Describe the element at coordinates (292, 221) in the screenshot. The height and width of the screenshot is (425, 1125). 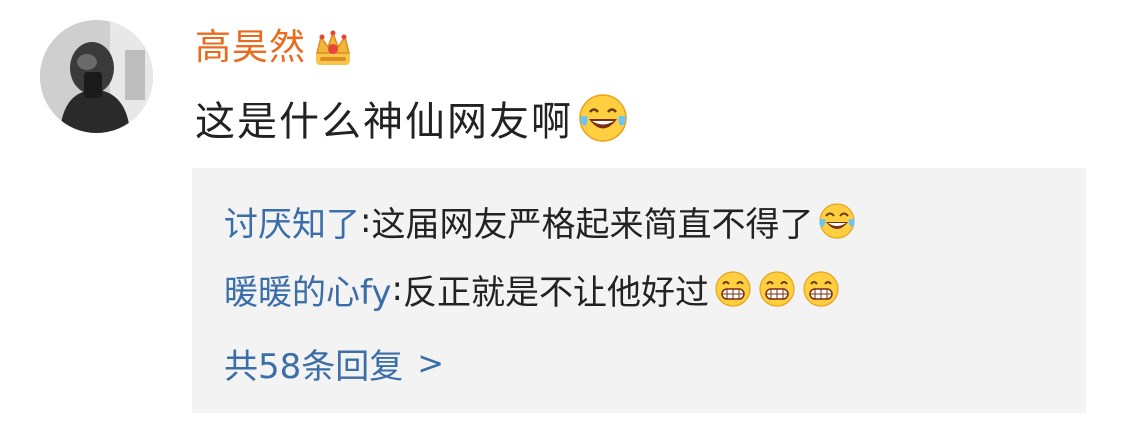
I see `reply-username: 讨厌知了` at that location.